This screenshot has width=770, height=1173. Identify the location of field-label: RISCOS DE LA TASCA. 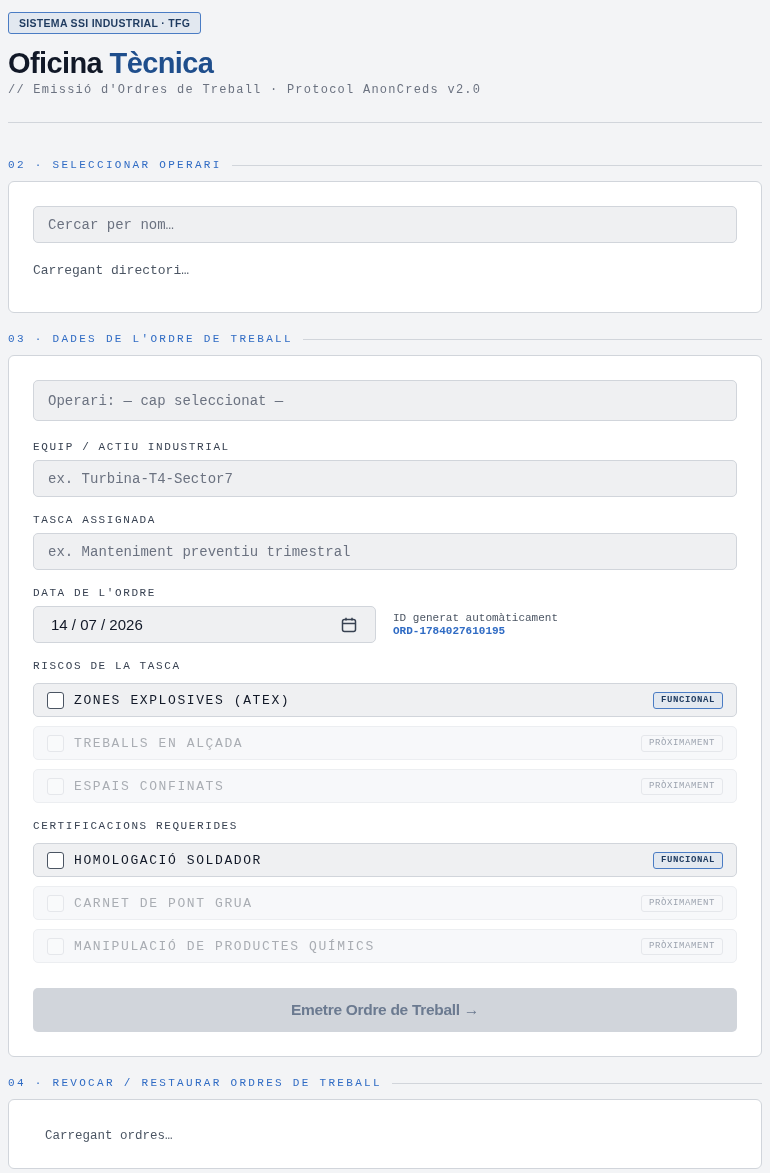
(107, 666).